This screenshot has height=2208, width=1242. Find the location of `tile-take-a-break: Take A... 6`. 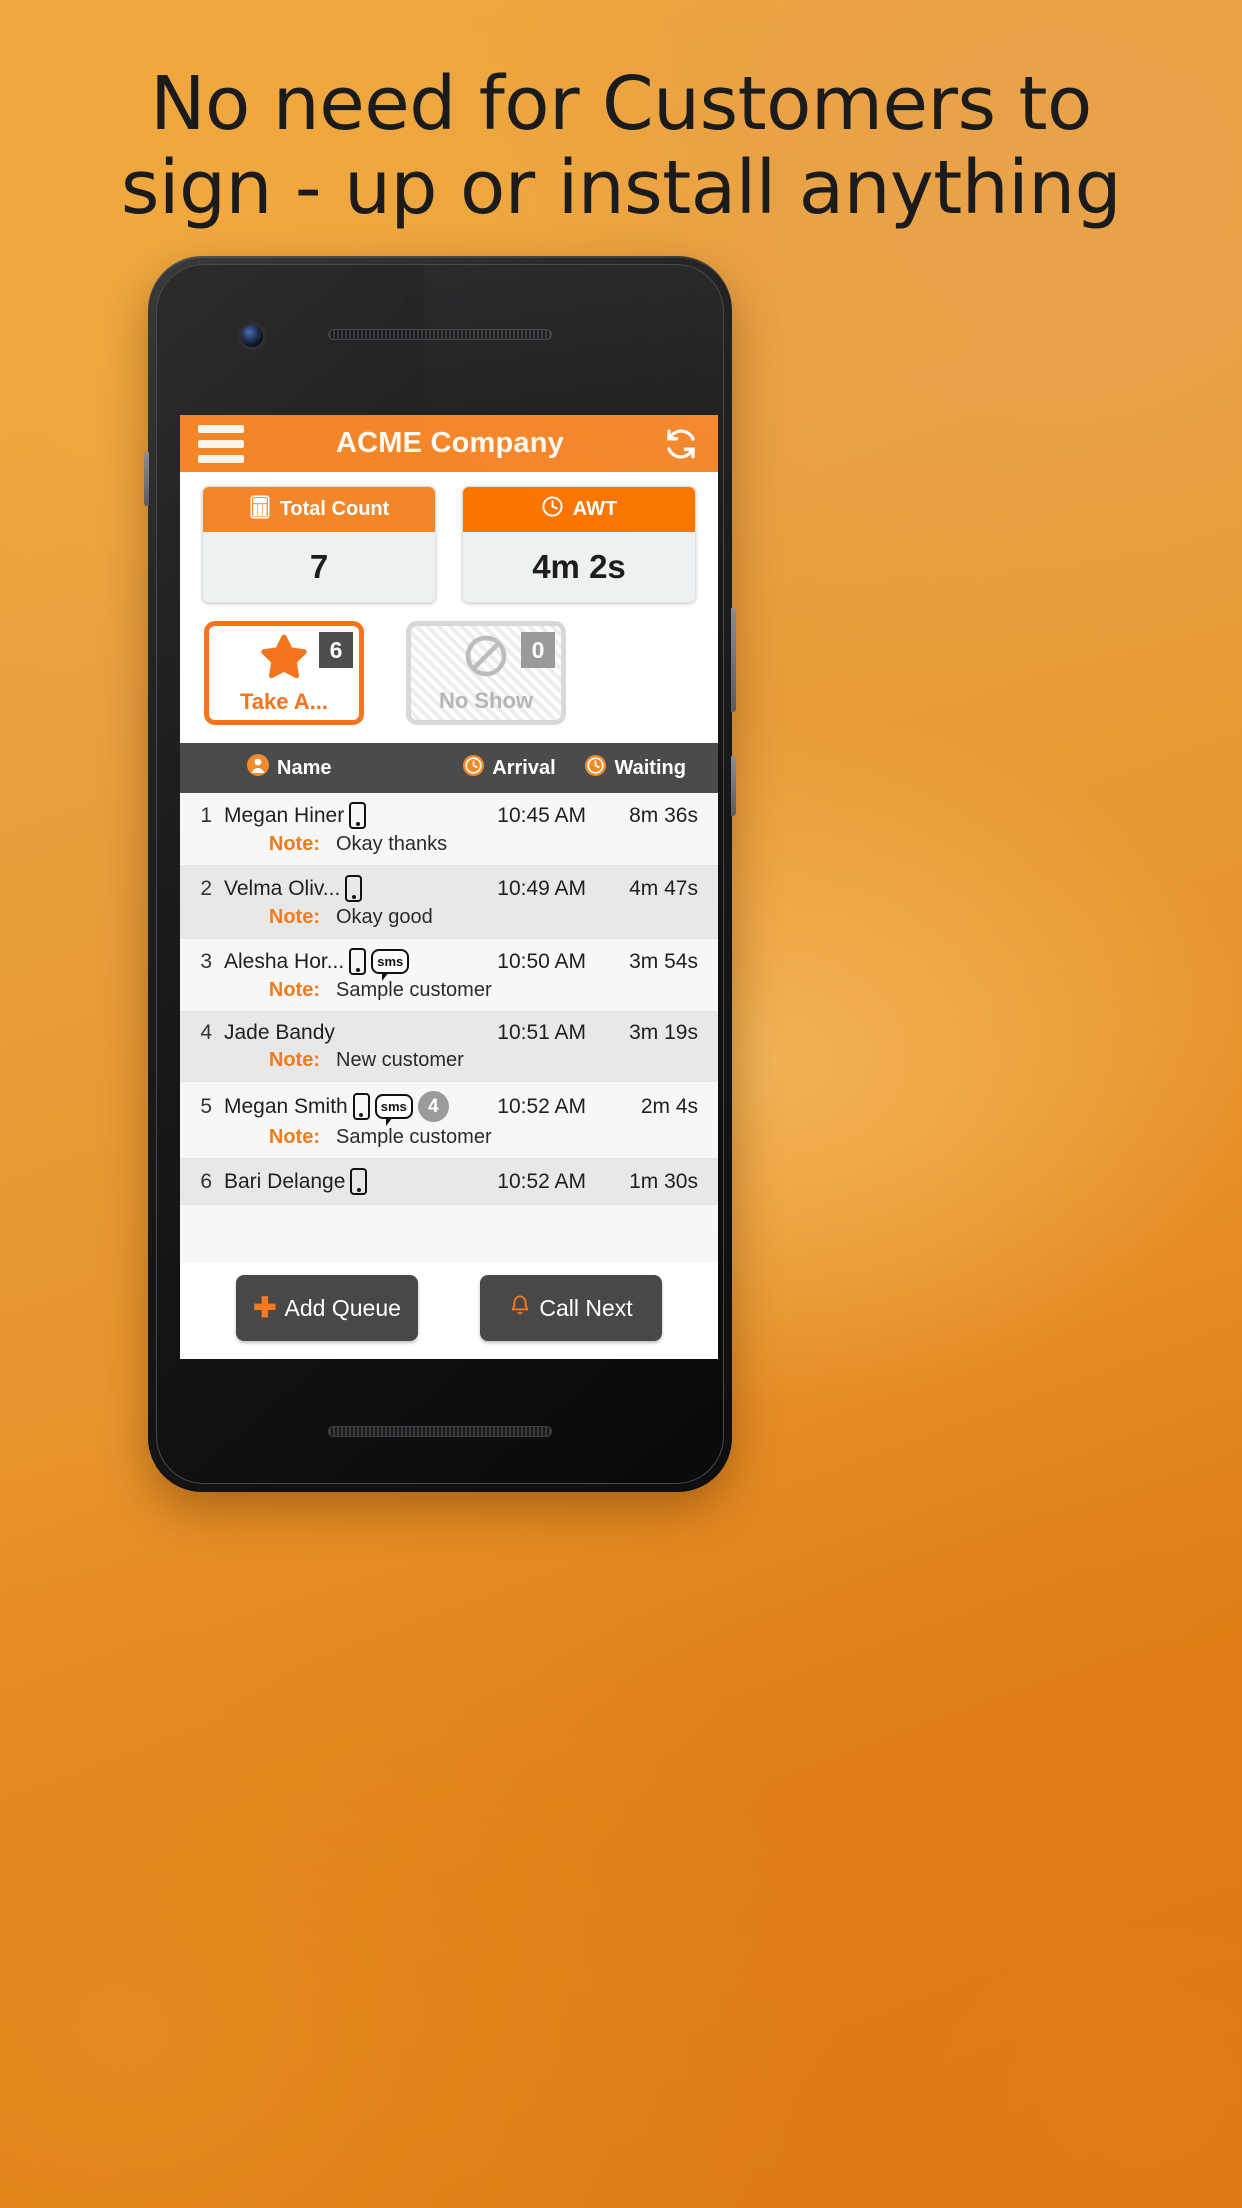

tile-take-a-break: Take A... 6 is located at coordinates (284, 673).